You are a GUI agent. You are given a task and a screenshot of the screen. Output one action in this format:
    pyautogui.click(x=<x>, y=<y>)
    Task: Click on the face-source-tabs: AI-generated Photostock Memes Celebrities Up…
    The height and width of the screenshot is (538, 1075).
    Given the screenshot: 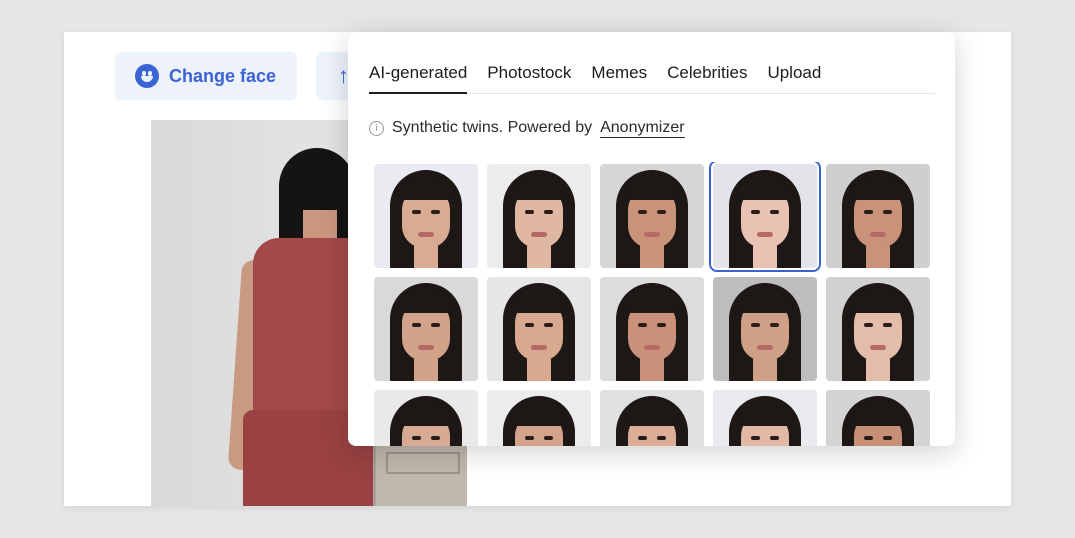 What is the action you would take?
    pyautogui.click(x=652, y=77)
    